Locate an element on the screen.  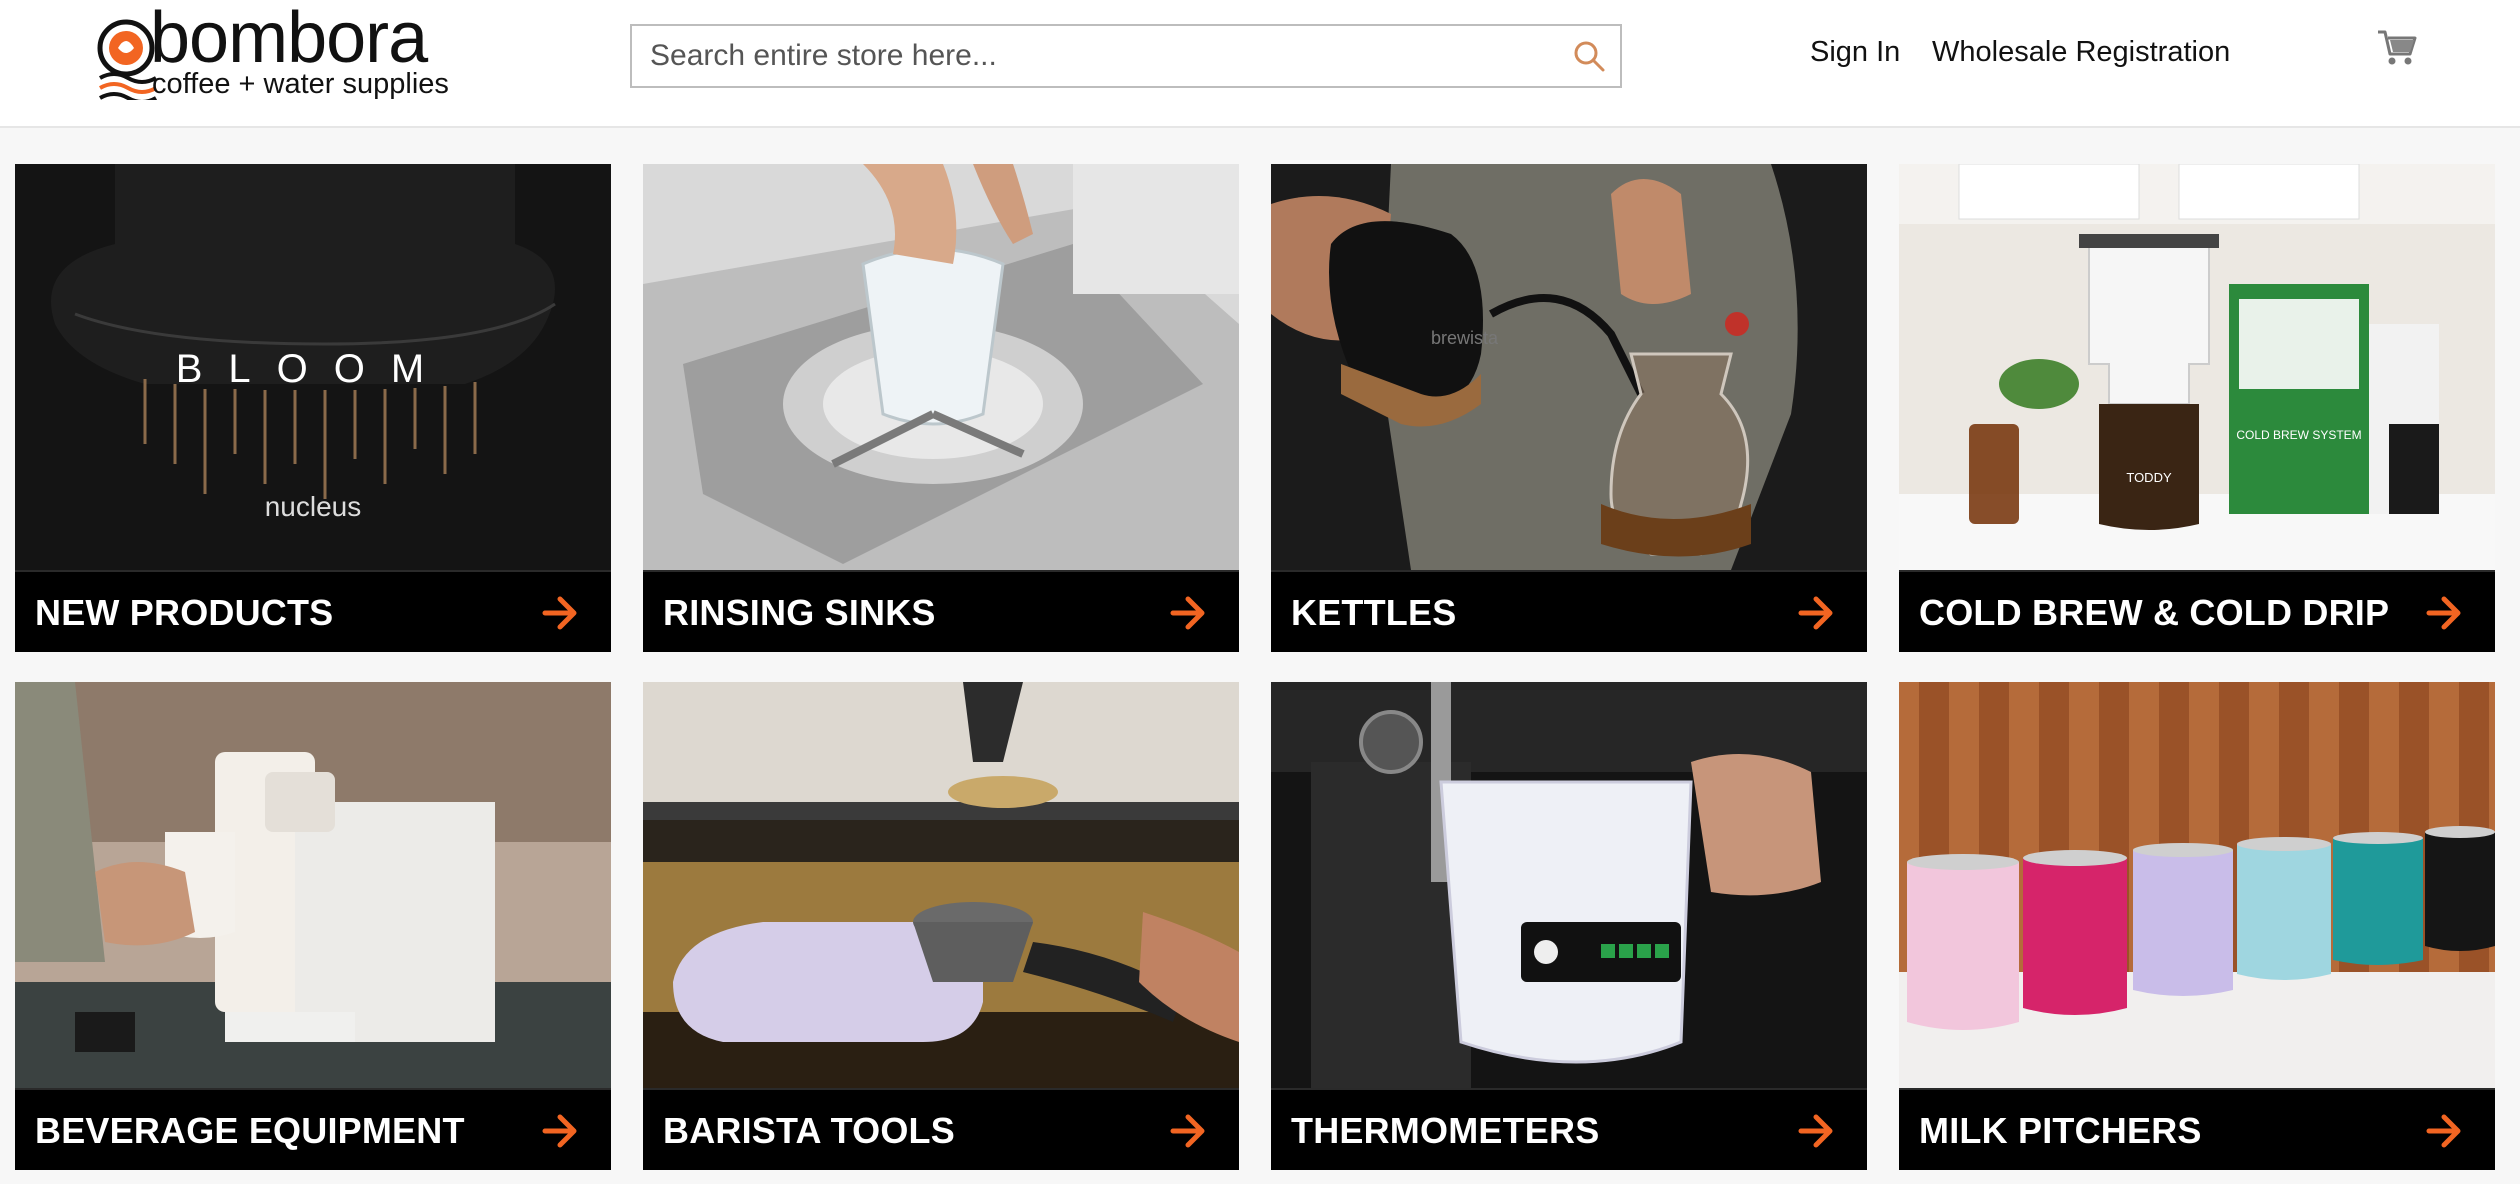
category-bar: NEW PRODUCTS is located at coordinates (313, 611).